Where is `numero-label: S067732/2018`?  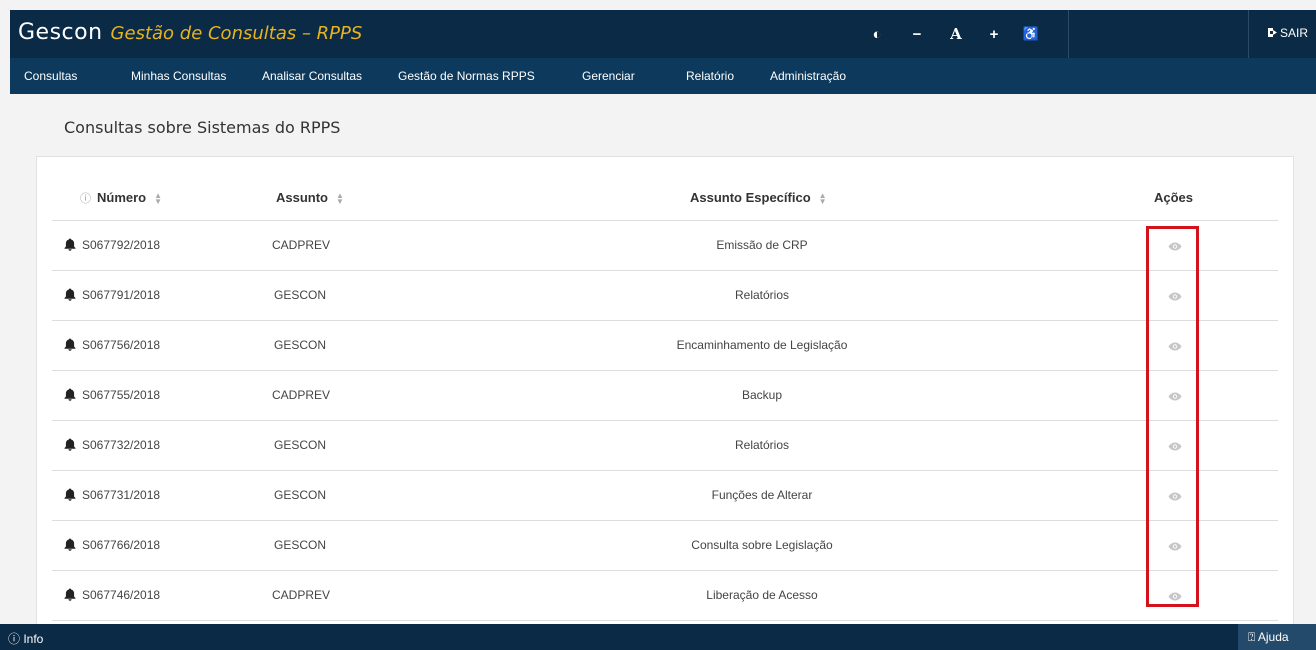 numero-label: S067732/2018 is located at coordinates (121, 445).